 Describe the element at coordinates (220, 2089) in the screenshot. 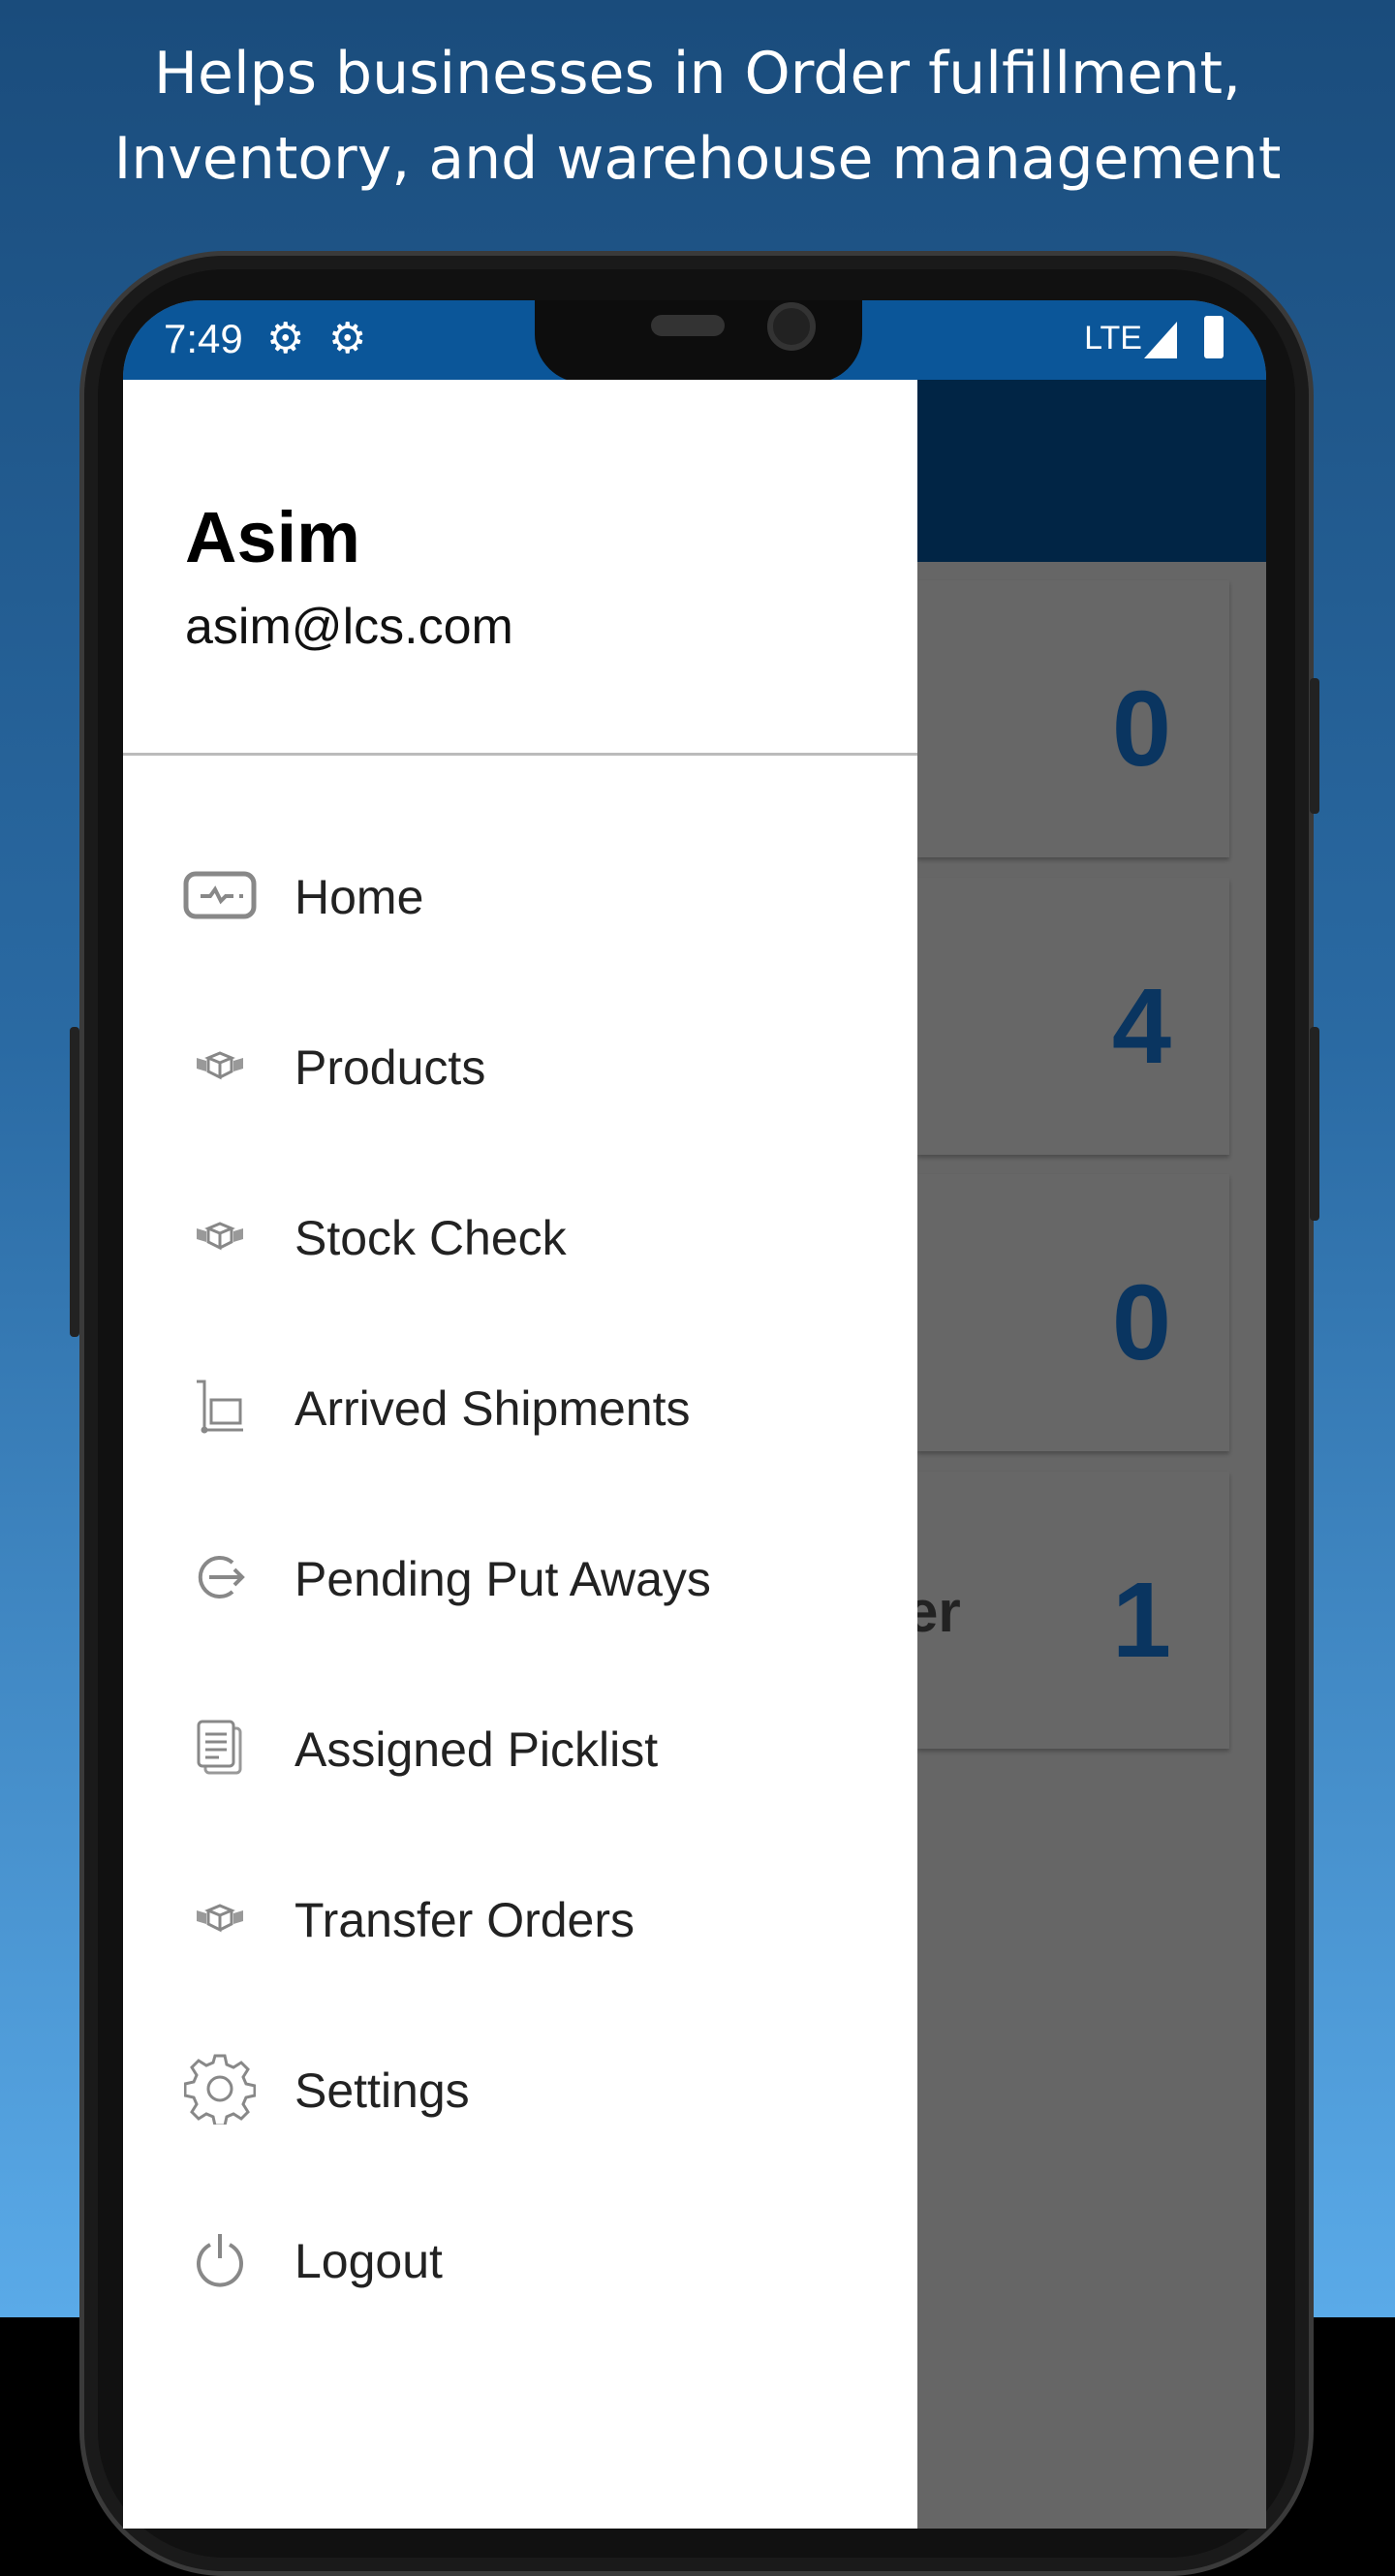

I see `gear-icon` at that location.